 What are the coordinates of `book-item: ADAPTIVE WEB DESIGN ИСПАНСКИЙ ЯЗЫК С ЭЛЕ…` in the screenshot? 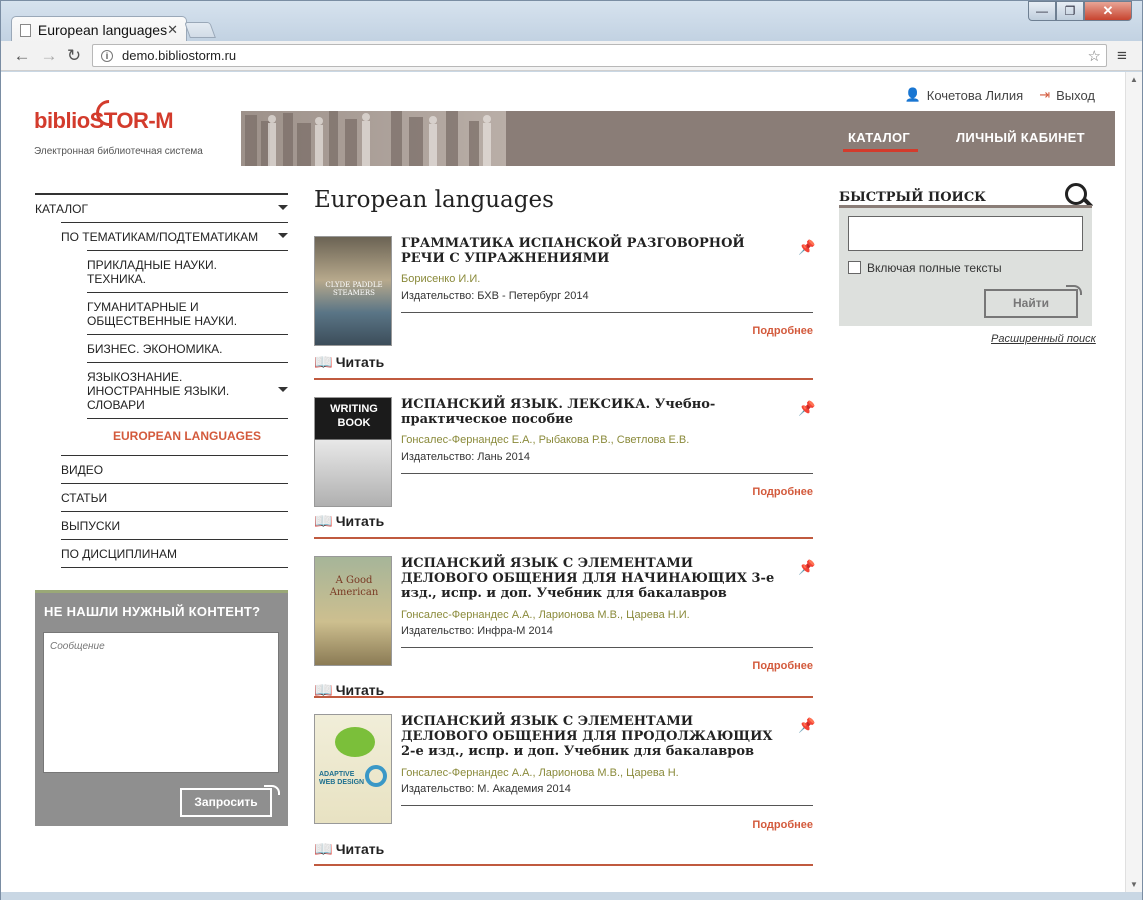 It's located at (564, 790).